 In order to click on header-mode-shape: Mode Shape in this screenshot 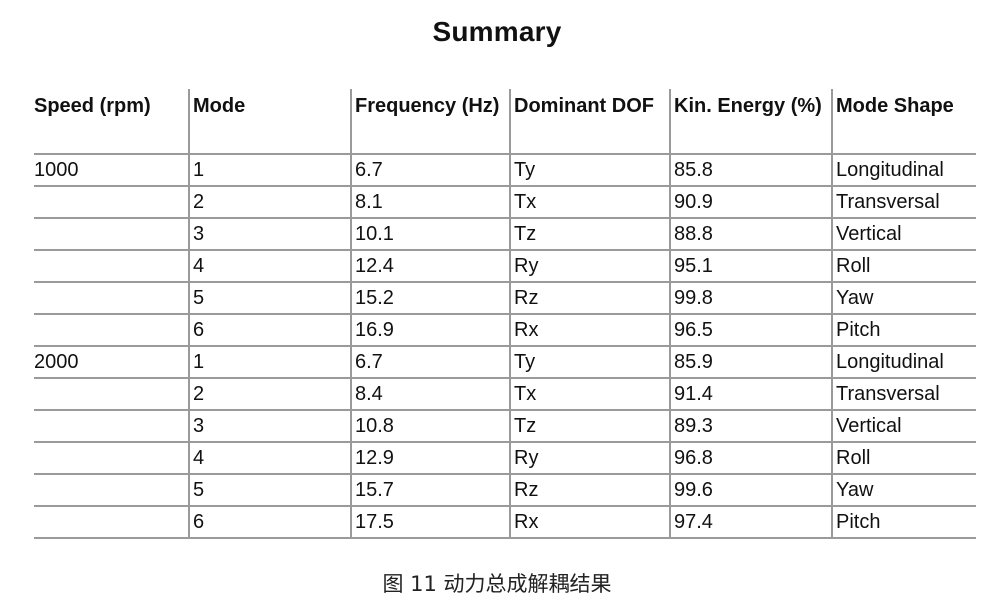, I will do `click(903, 122)`.